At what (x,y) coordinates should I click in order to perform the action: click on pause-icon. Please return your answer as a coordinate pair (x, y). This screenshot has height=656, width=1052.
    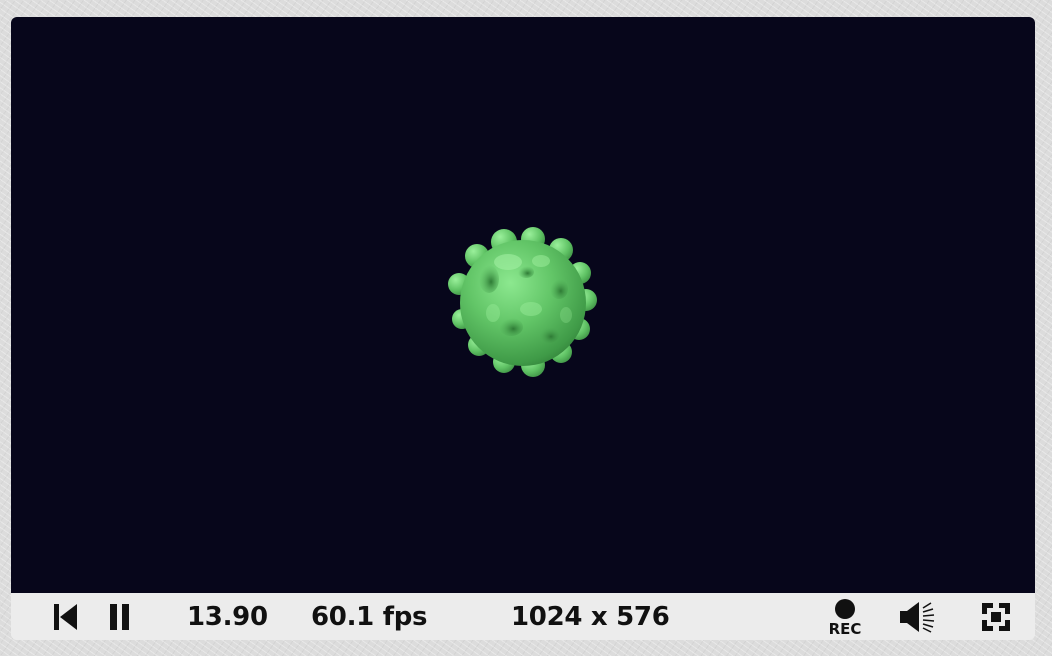
    Looking at the image, I should click on (119, 617).